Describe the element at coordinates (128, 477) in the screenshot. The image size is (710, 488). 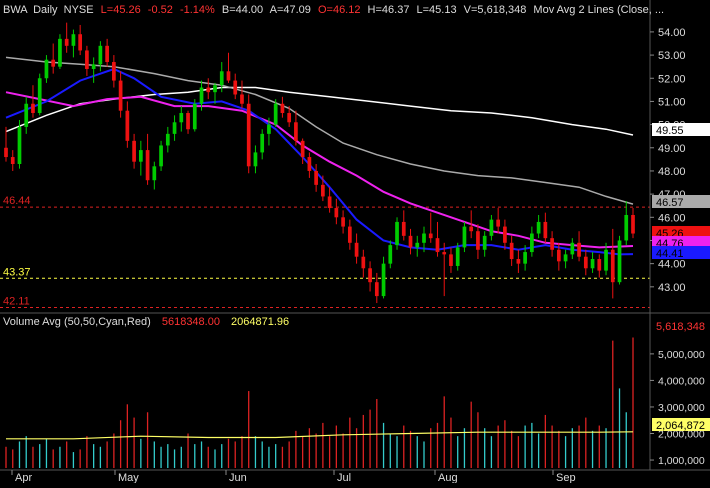
I see `month-label: May` at that location.